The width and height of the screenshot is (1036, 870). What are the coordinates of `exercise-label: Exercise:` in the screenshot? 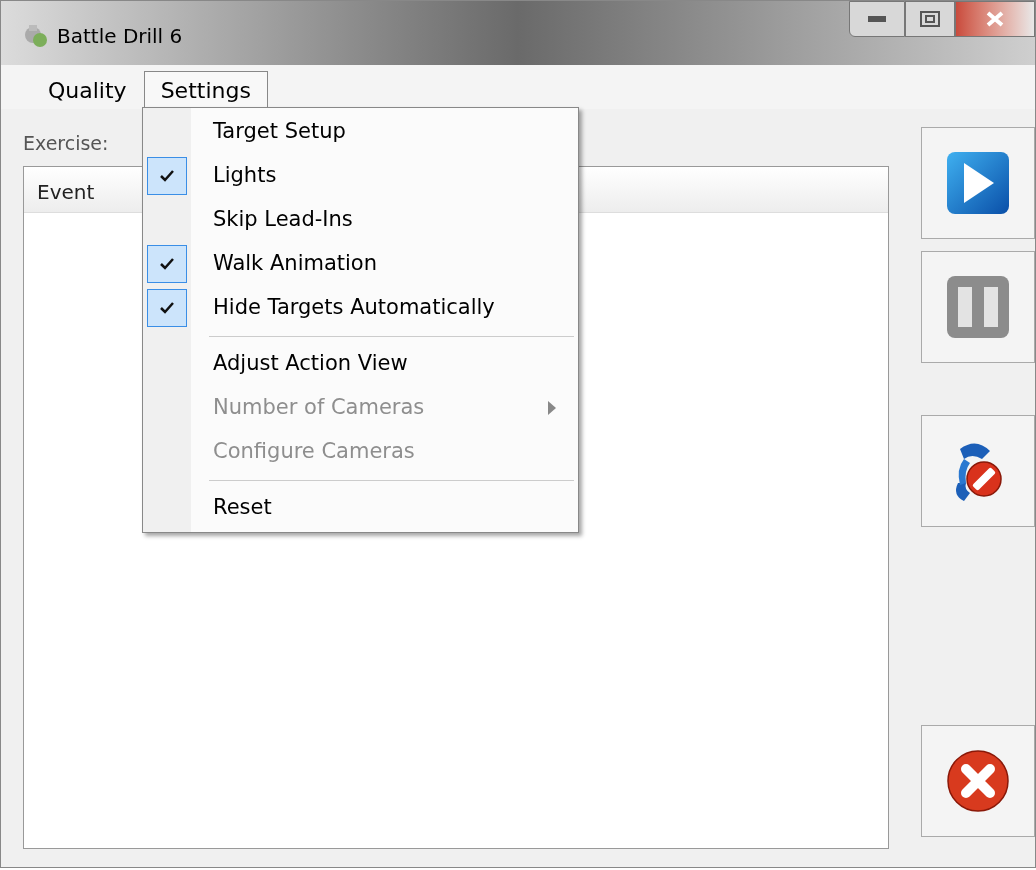 It's located at (66, 143).